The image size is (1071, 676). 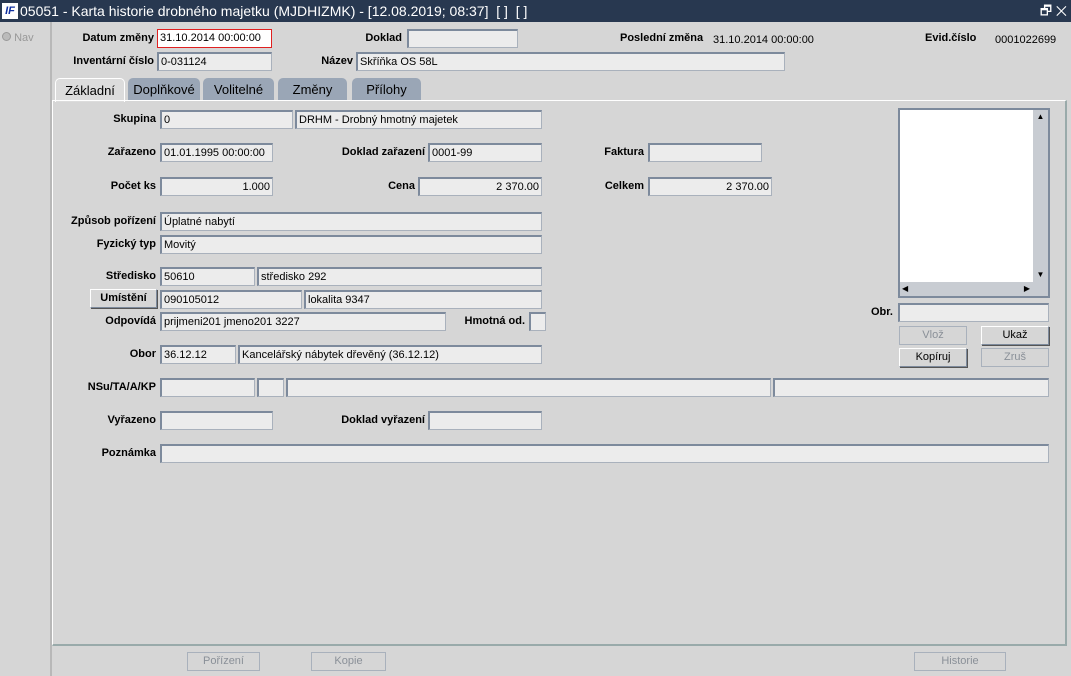 What do you see at coordinates (337, 61) in the screenshot?
I see `nazev-label: Název` at bounding box center [337, 61].